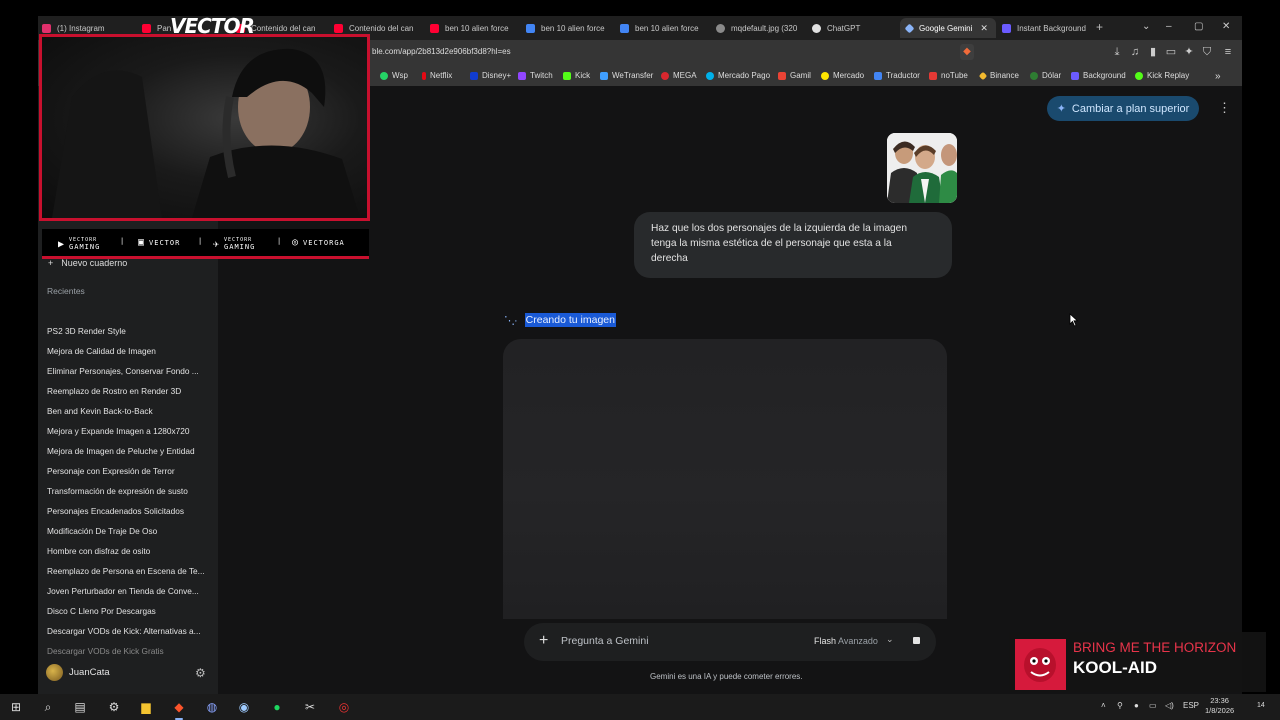 This screenshot has width=1280, height=720. What do you see at coordinates (764, 28) in the screenshot?
I see `tab-label: mqdefault.jpg (320` at bounding box center [764, 28].